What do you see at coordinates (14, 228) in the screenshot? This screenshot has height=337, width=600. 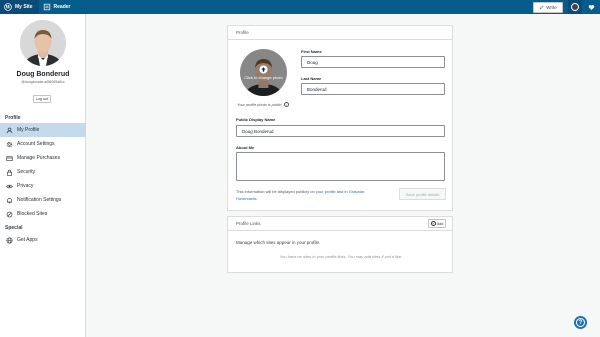 I see `section-special-heading: Special` at bounding box center [14, 228].